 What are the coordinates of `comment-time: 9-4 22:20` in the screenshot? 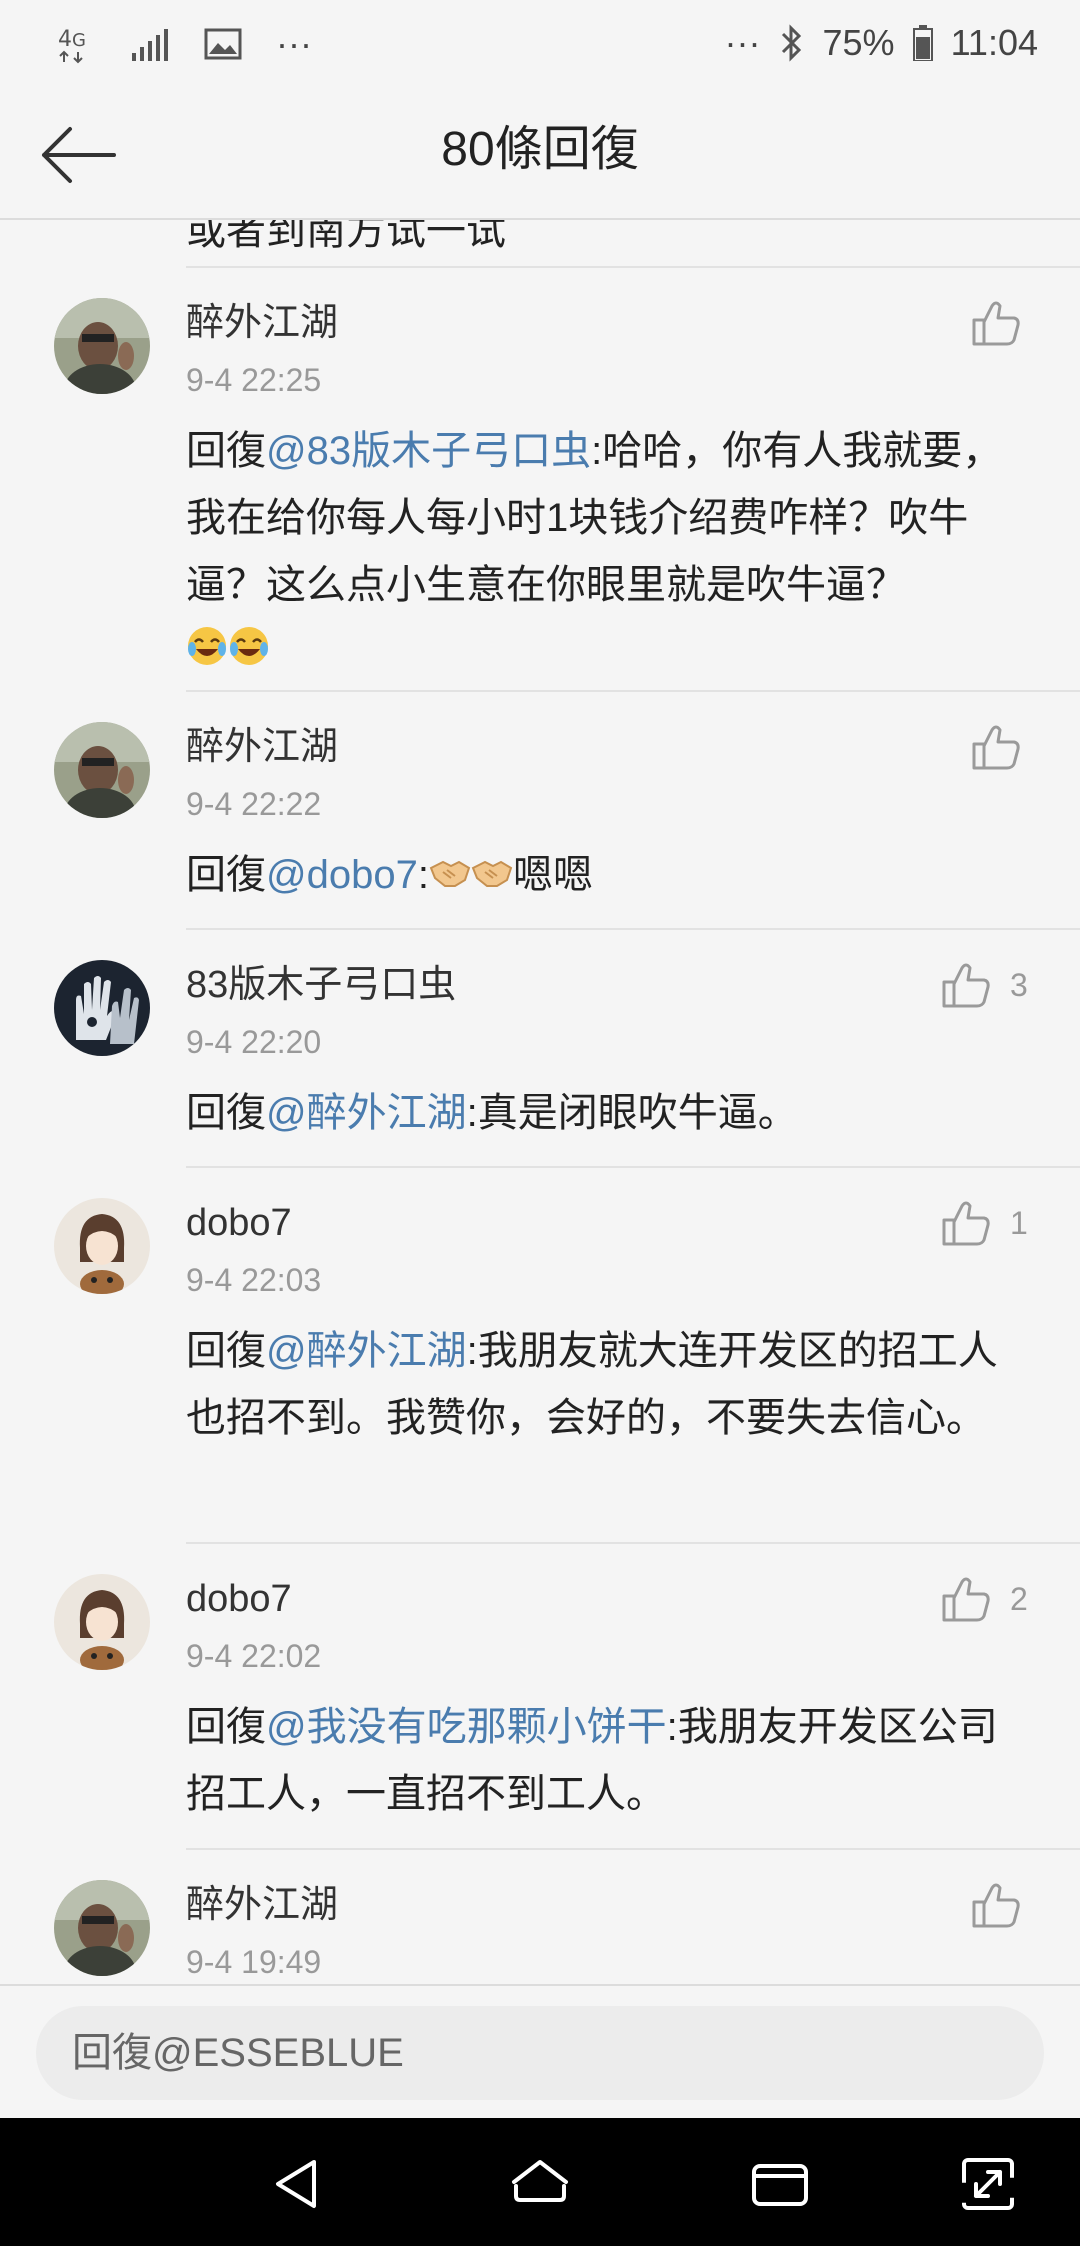 It's located at (254, 1042).